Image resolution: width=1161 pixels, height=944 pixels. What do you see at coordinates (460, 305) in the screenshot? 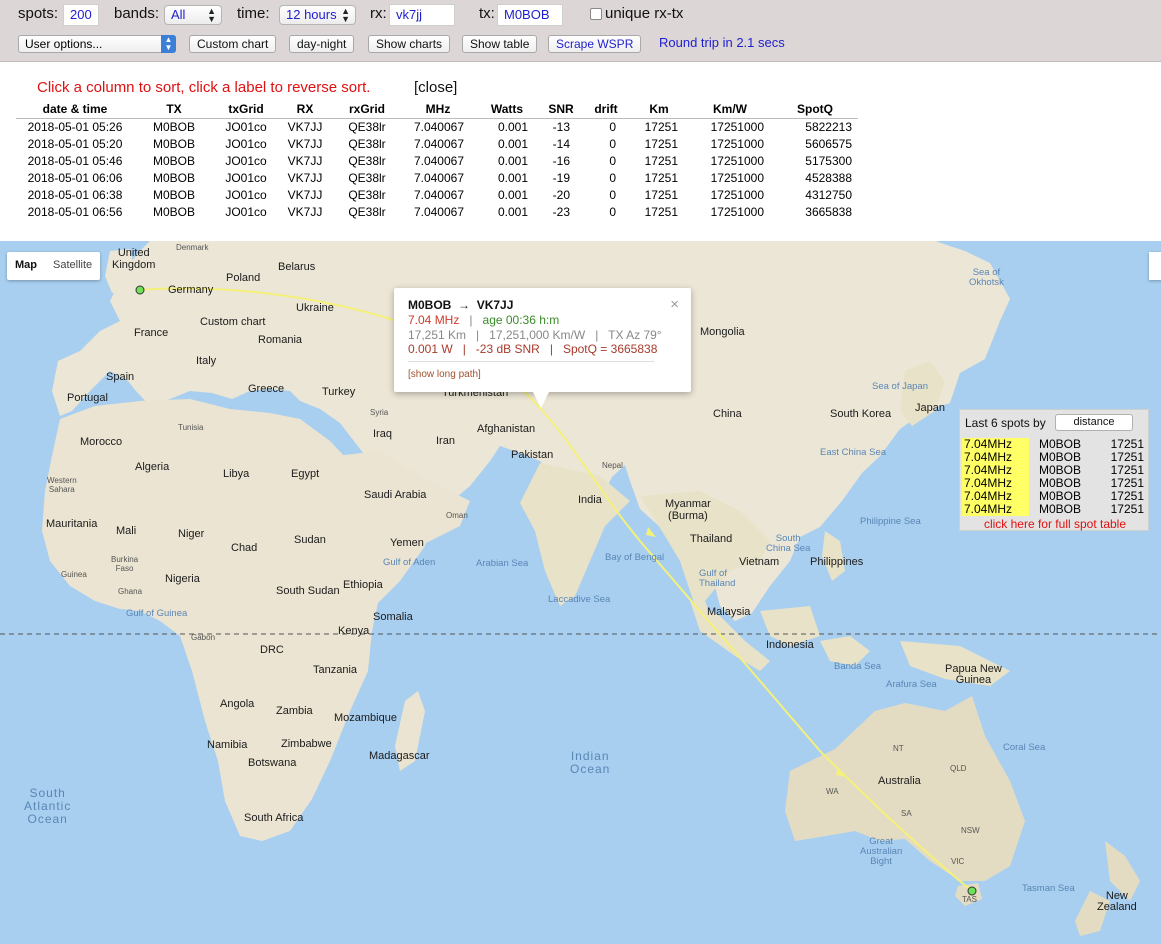
I see `info-title: M0BOB → VK7JJ` at bounding box center [460, 305].